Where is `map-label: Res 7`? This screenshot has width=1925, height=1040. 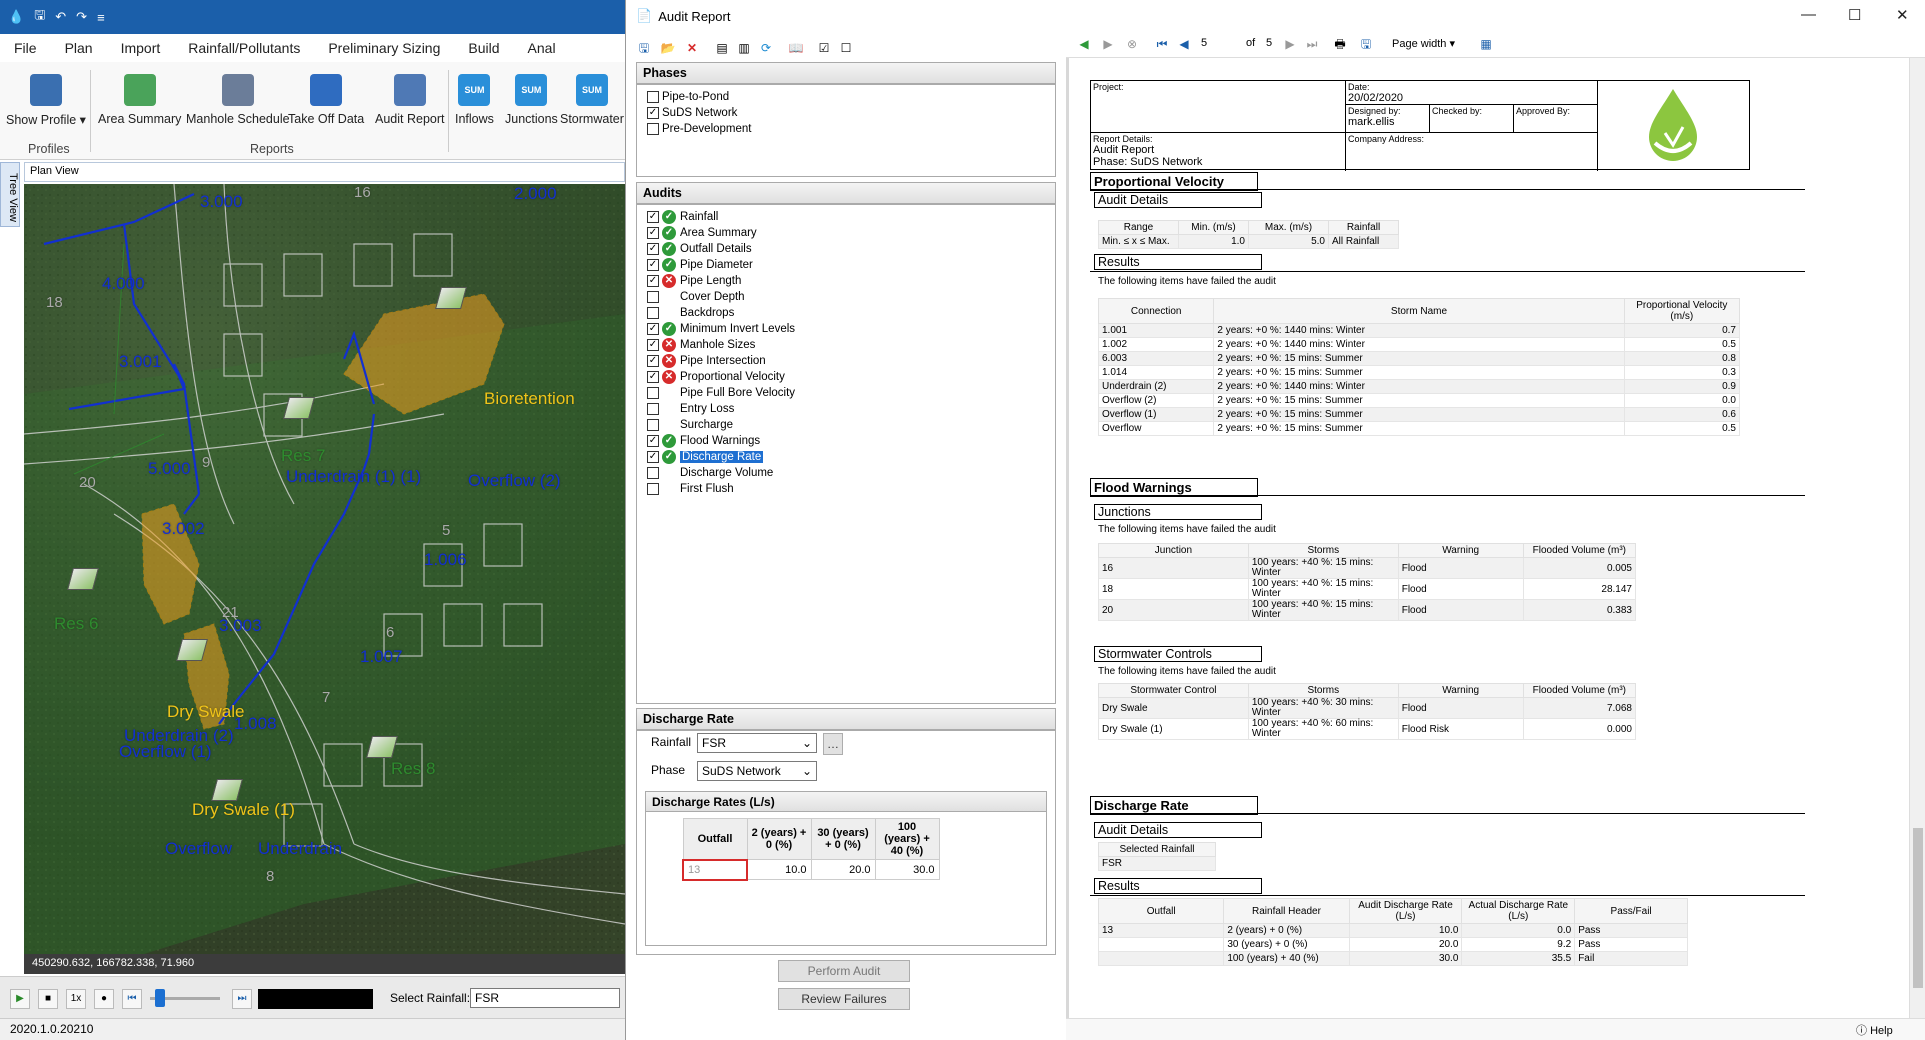
map-label: Res 7 is located at coordinates (303, 456).